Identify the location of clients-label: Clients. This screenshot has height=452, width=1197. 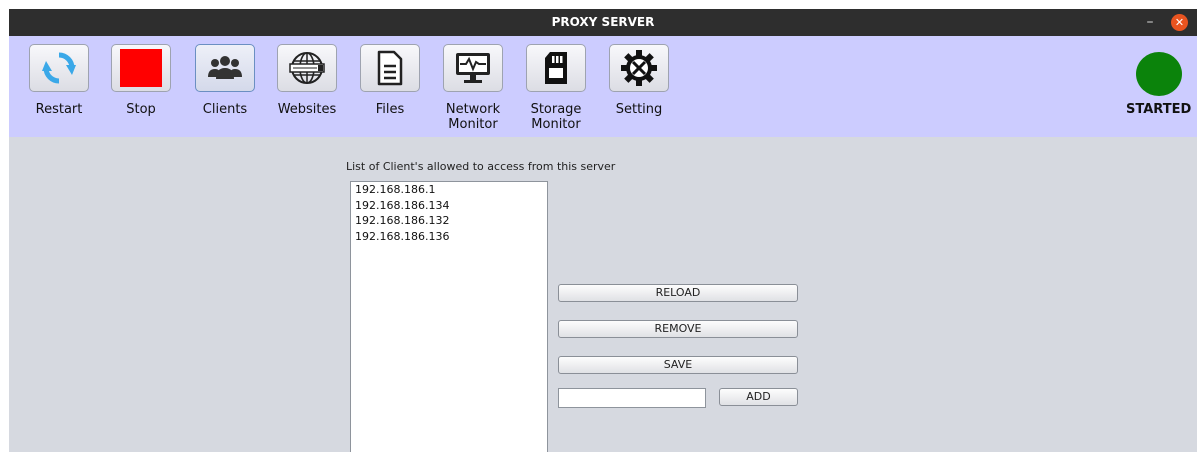
(225, 109).